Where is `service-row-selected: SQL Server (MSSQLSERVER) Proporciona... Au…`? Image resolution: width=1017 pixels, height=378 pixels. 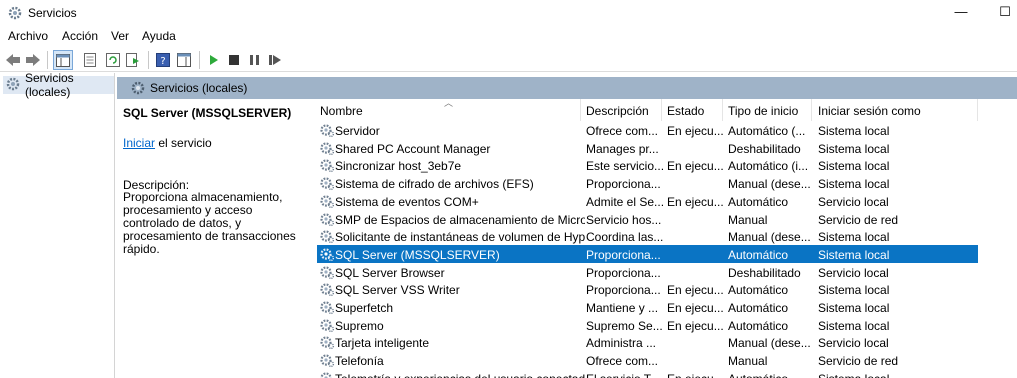 service-row-selected: SQL Server (MSSQLSERVER) Proporciona... Au… is located at coordinates (647, 253).